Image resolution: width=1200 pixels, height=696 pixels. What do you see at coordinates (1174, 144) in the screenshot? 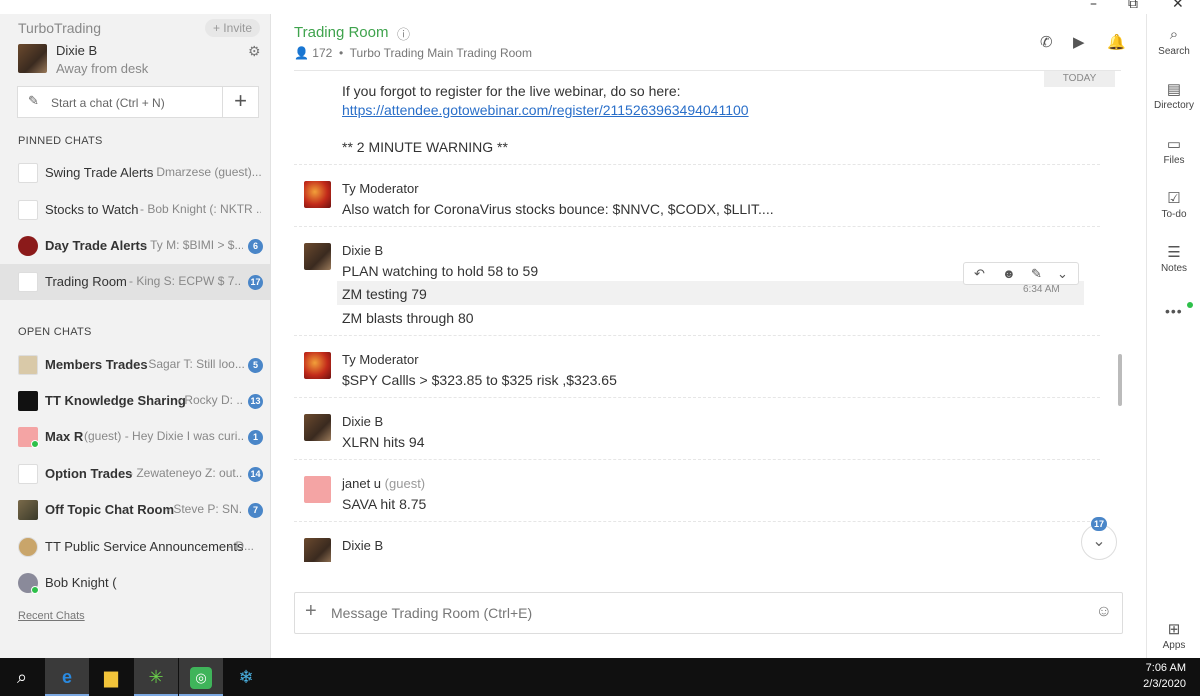
I see `files-icon: ▭` at bounding box center [1174, 144].